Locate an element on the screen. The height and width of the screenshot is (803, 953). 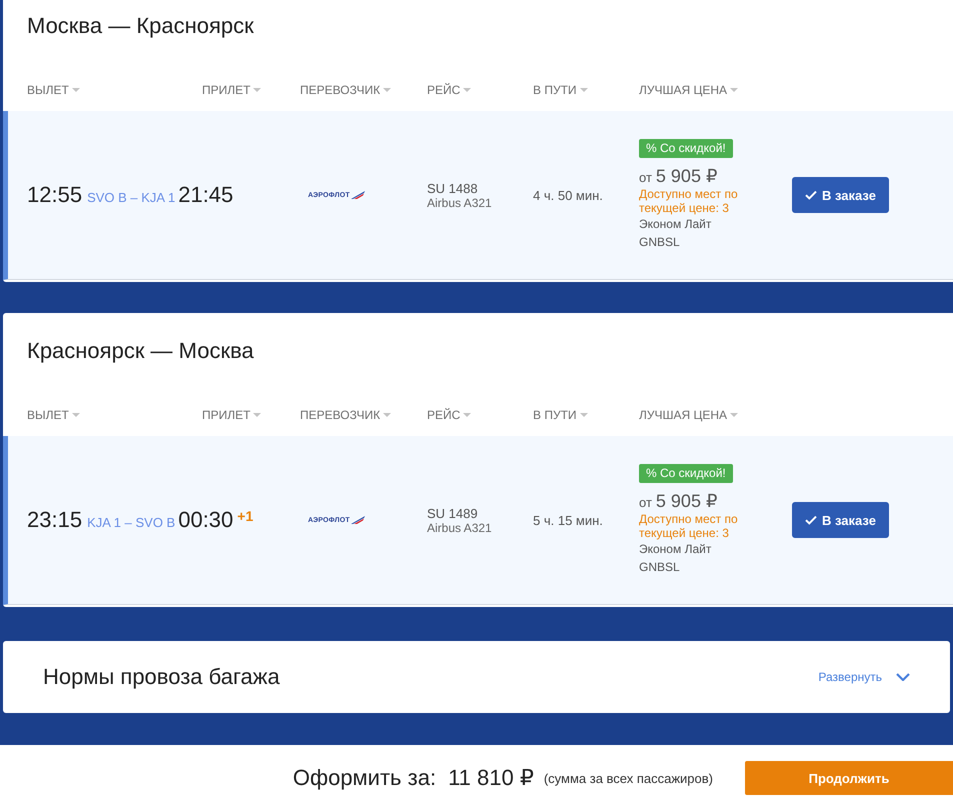
flight-duration: 5 ч. 15 мин. is located at coordinates (568, 520).